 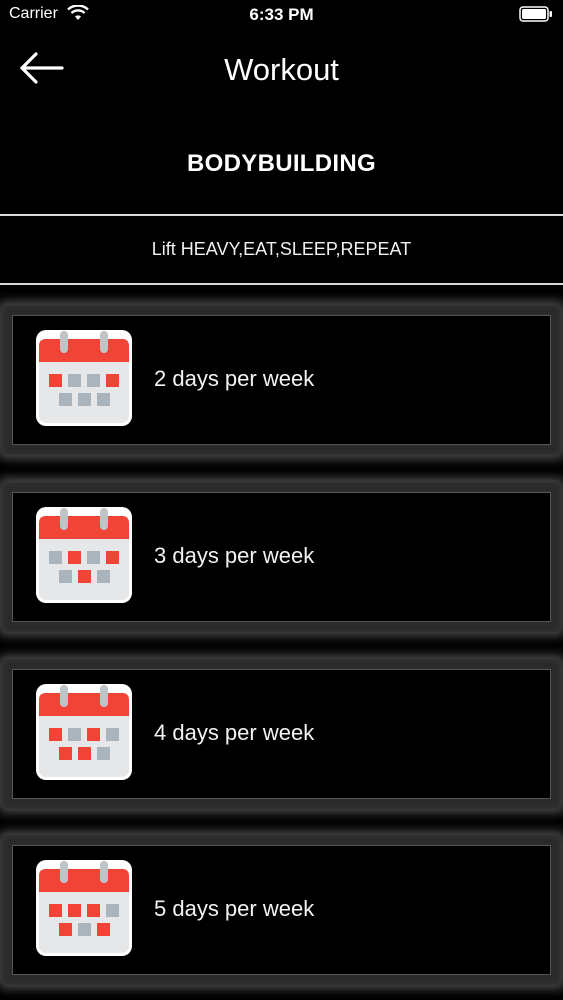 What do you see at coordinates (234, 378) in the screenshot?
I see `plan-label: 2 days per week` at bounding box center [234, 378].